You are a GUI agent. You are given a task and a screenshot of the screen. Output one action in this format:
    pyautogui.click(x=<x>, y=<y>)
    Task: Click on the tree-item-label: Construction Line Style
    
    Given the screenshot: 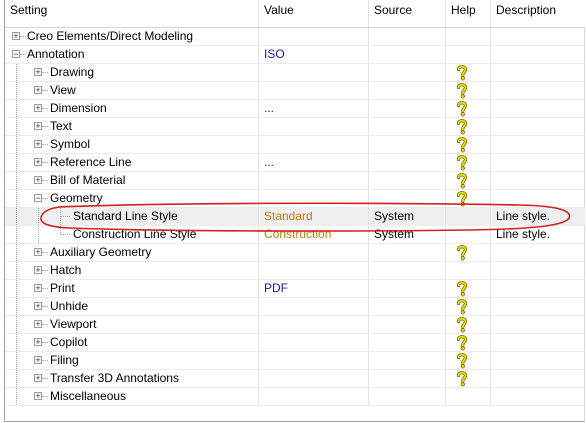 What is the action you would take?
    pyautogui.click(x=135, y=234)
    